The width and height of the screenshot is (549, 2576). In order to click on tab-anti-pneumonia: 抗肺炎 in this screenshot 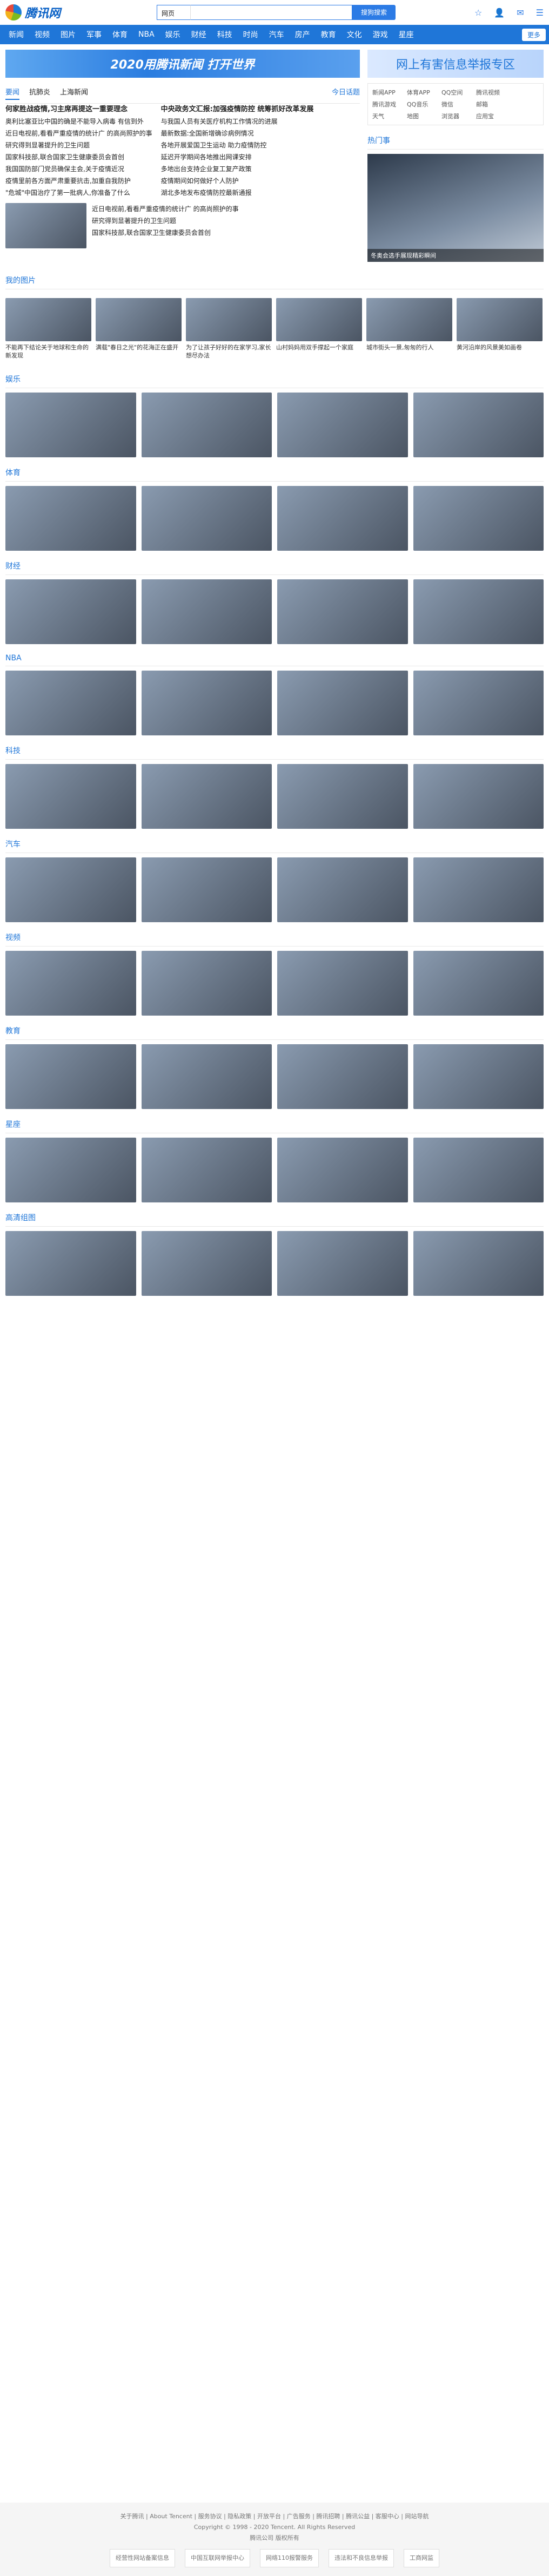, I will do `click(39, 93)`.